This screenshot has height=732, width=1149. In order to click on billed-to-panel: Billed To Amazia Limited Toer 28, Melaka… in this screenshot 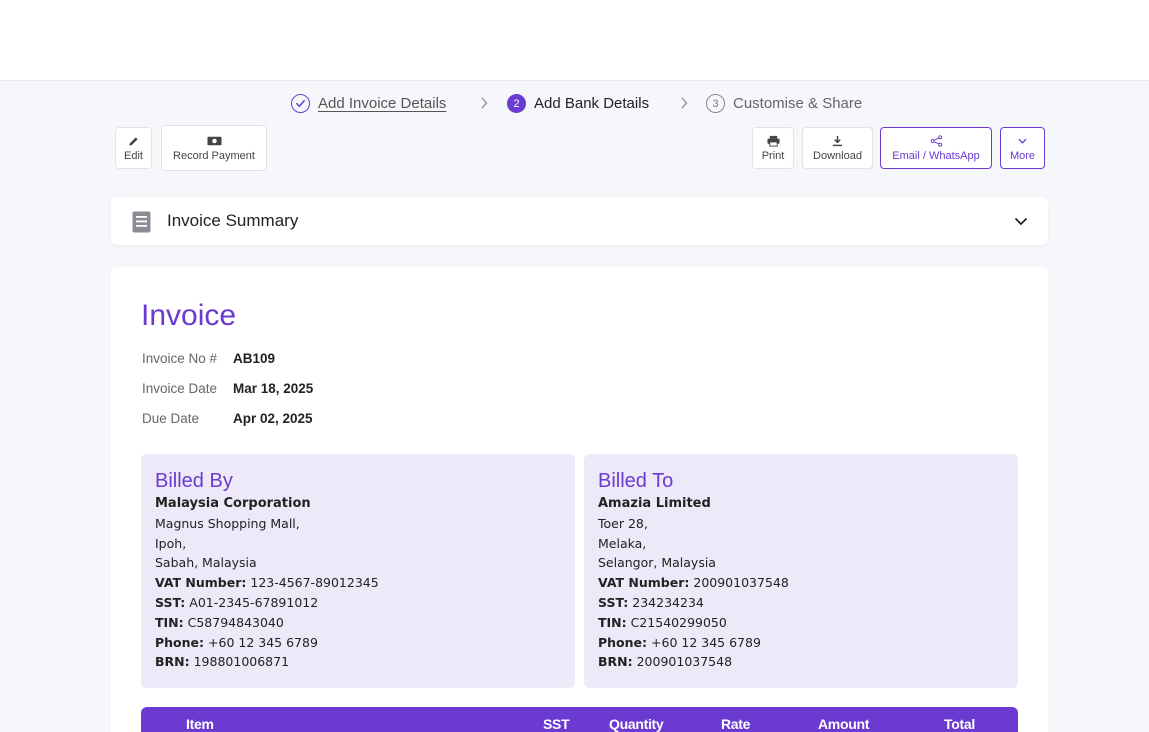, I will do `click(801, 571)`.